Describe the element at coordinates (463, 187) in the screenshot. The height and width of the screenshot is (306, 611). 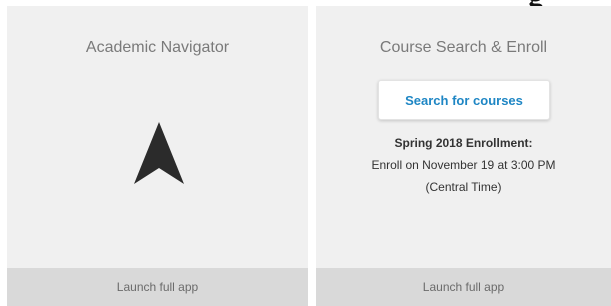
I see `enrollment-timezone: (Central Time)` at that location.